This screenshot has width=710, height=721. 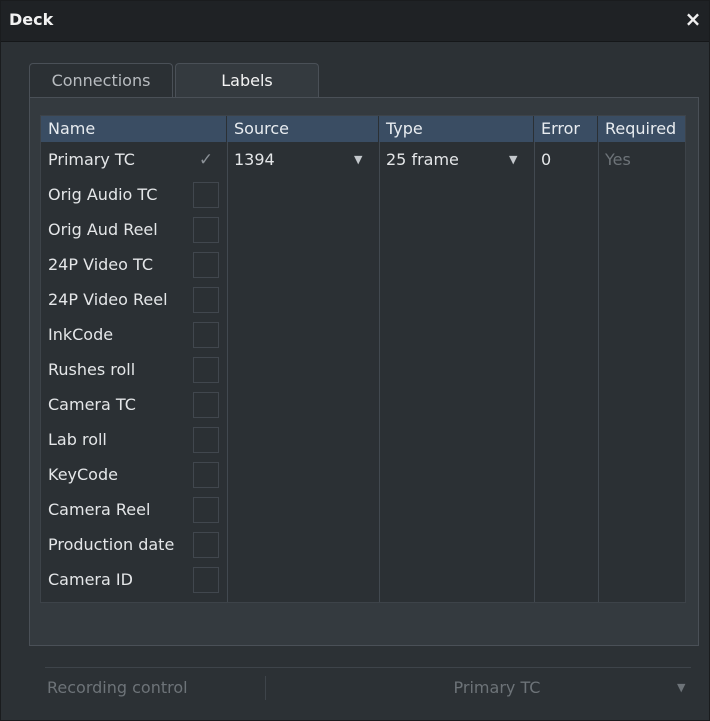 I want to click on table-row: Orig Aud Reel, so click(x=363, y=229).